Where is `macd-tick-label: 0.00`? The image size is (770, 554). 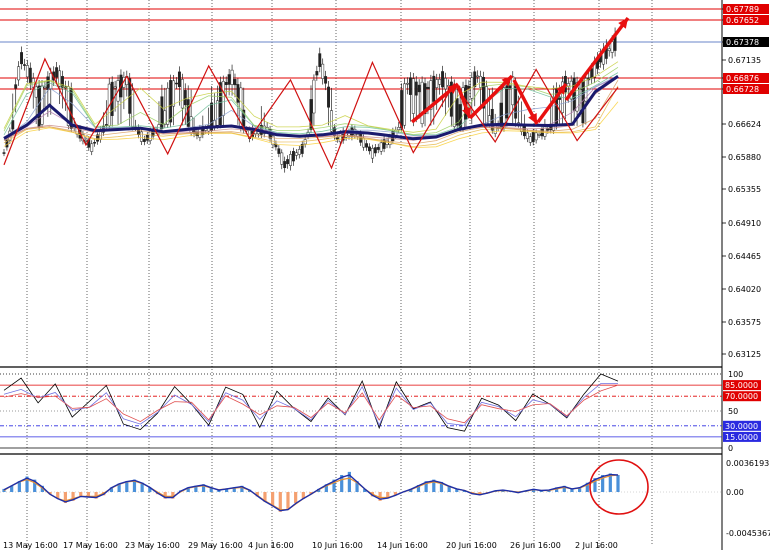 macd-tick-label: 0.00 is located at coordinates (735, 492).